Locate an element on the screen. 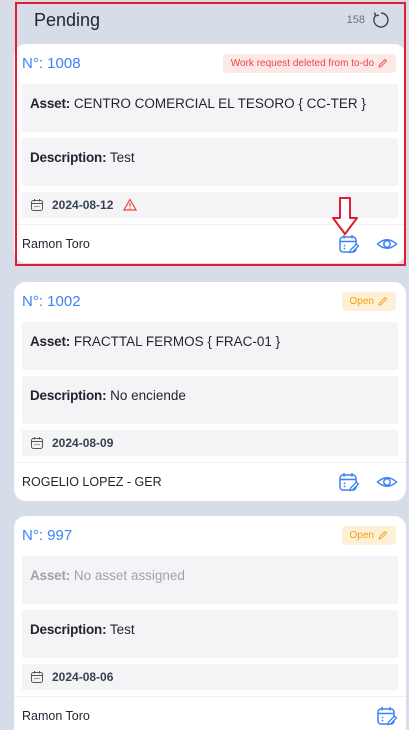 Image resolution: width=409 pixels, height=730 pixels. card-footer: Ramon Toro is located at coordinates (210, 713).